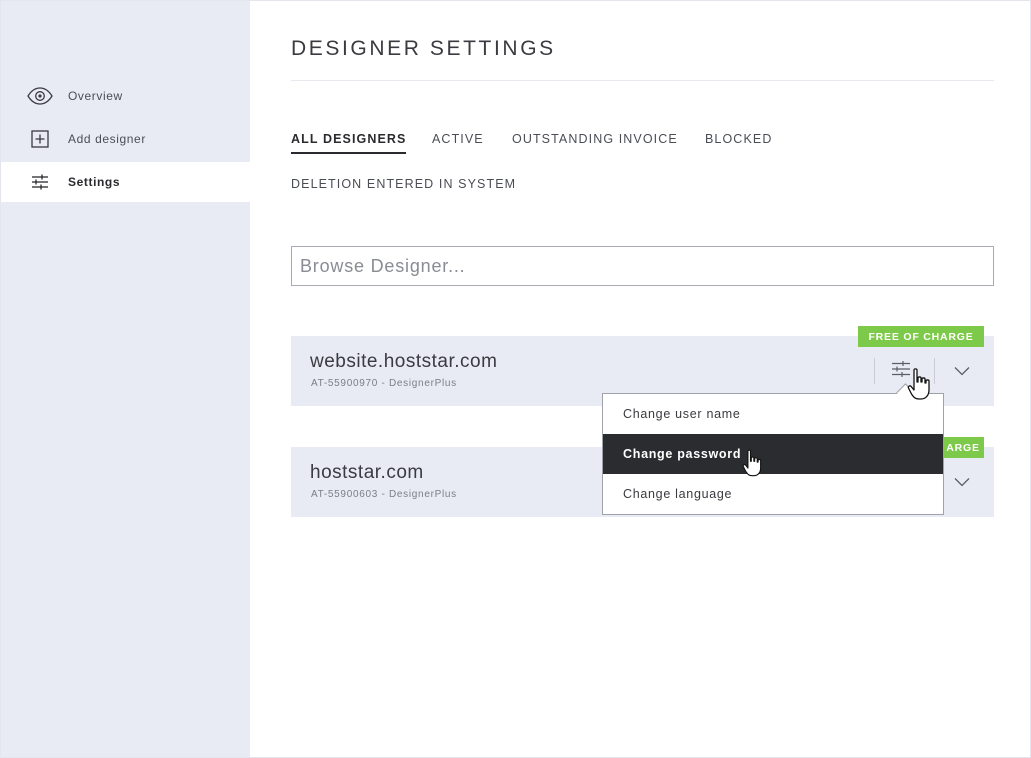 This screenshot has height=758, width=1031. What do you see at coordinates (403, 184) in the screenshot?
I see `tab-deletion-entered: DELETION ENTERED IN SYSTEM` at bounding box center [403, 184].